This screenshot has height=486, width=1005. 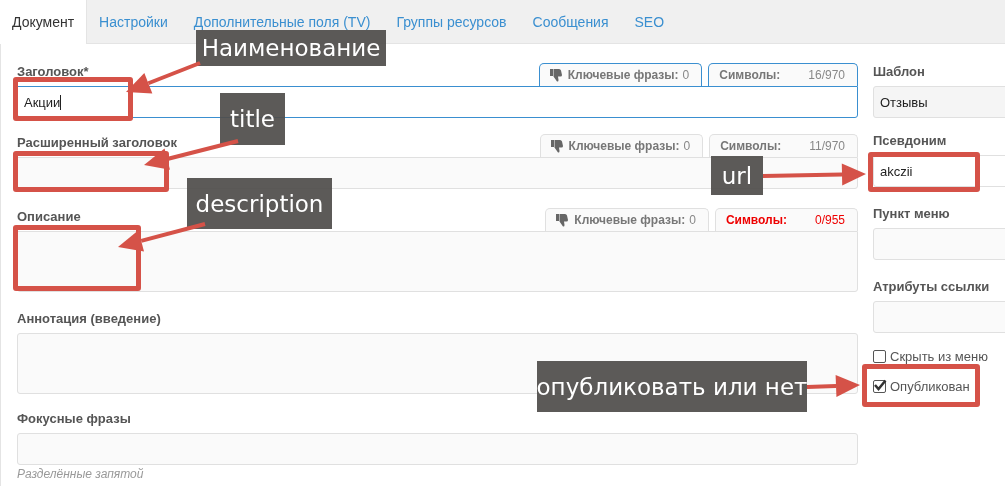 I want to click on annotation-tooltip: Наименование, so click(x=291, y=48).